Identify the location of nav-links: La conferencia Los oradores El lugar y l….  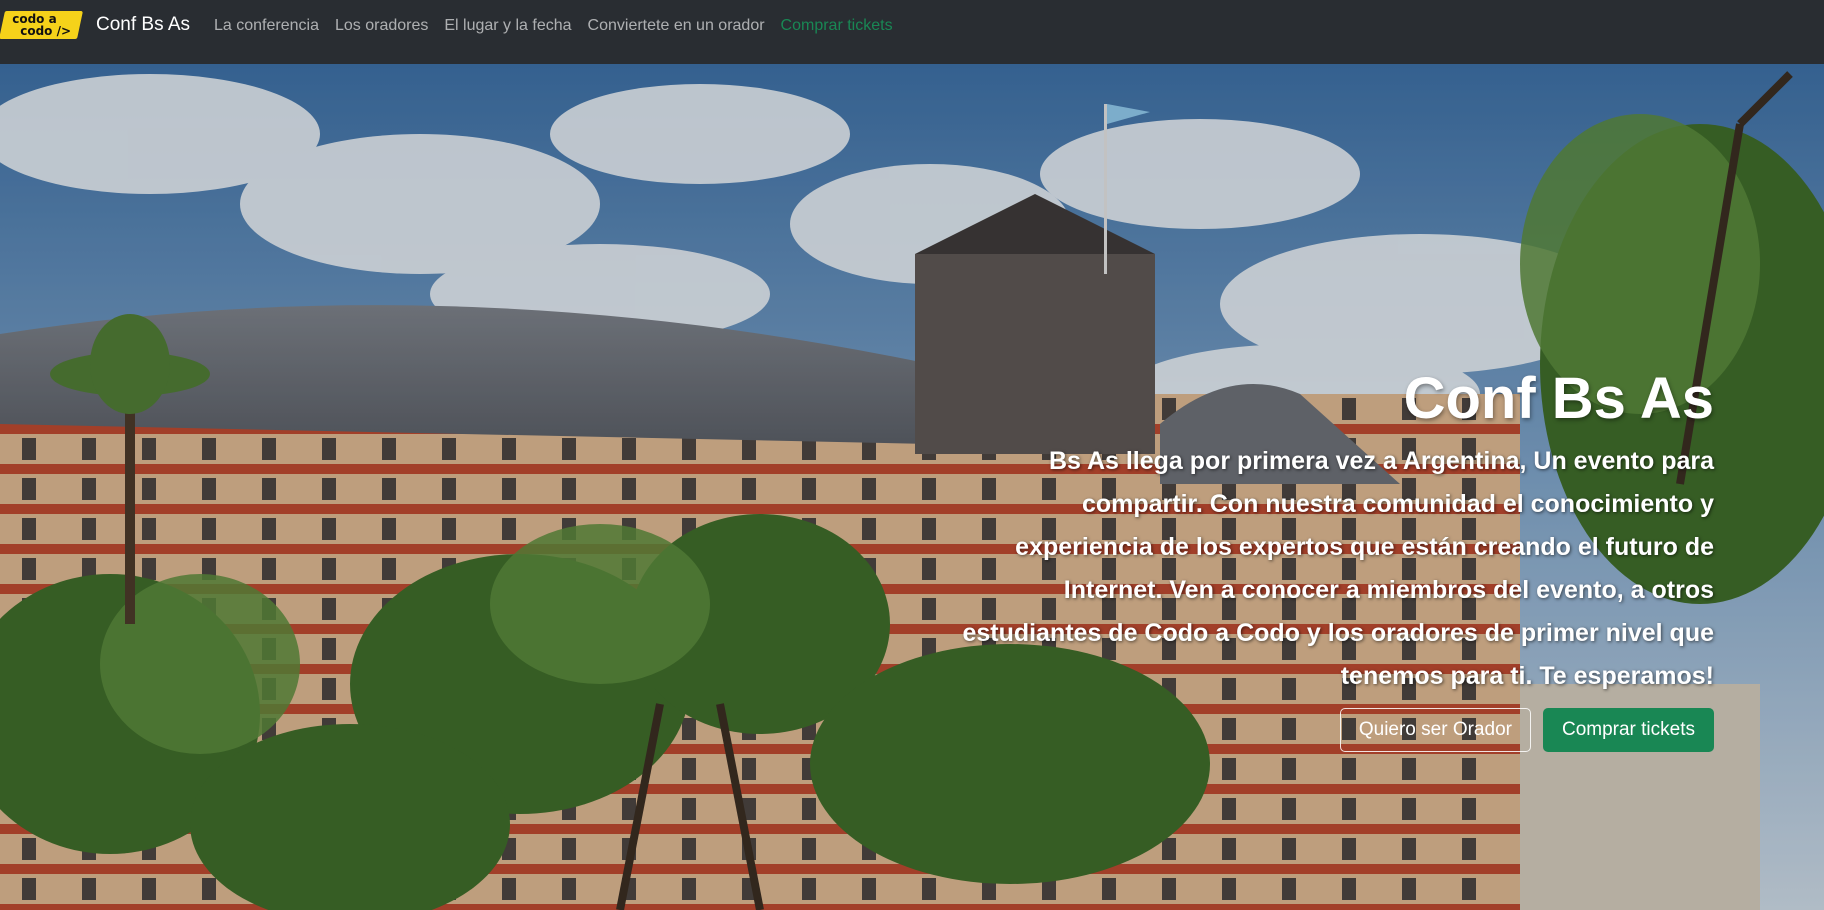
(553, 26).